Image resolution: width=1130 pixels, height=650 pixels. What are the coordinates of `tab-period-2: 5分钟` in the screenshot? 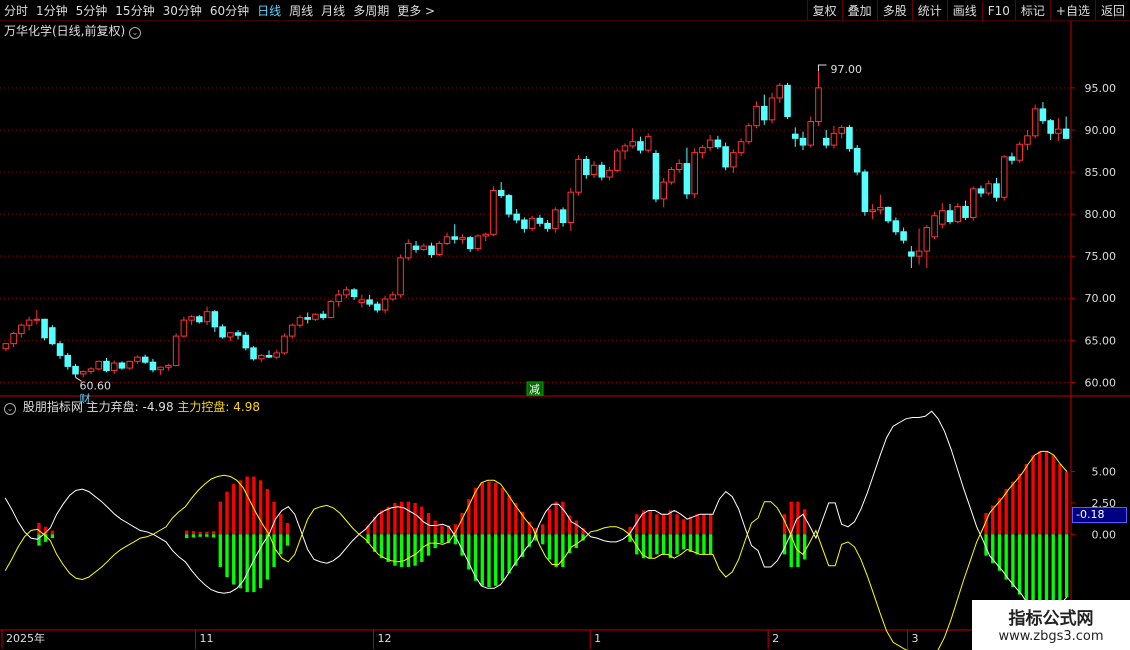 It's located at (92, 11).